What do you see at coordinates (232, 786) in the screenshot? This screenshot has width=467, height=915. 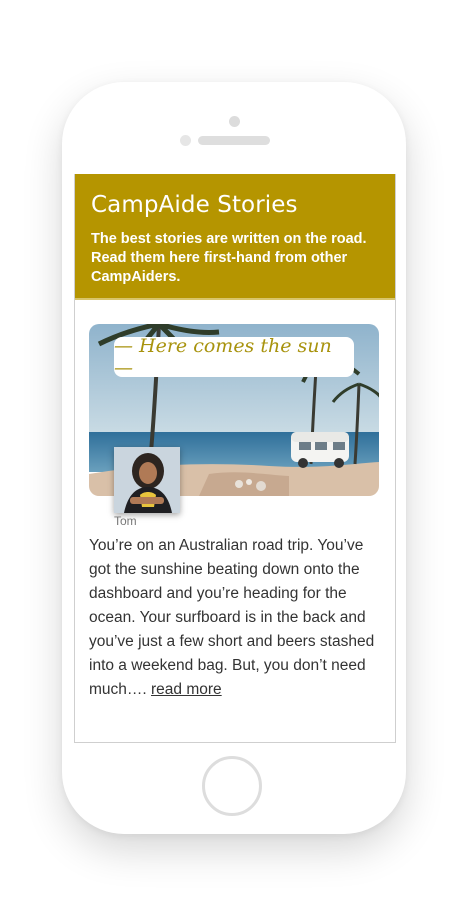 I see `home-button` at bounding box center [232, 786].